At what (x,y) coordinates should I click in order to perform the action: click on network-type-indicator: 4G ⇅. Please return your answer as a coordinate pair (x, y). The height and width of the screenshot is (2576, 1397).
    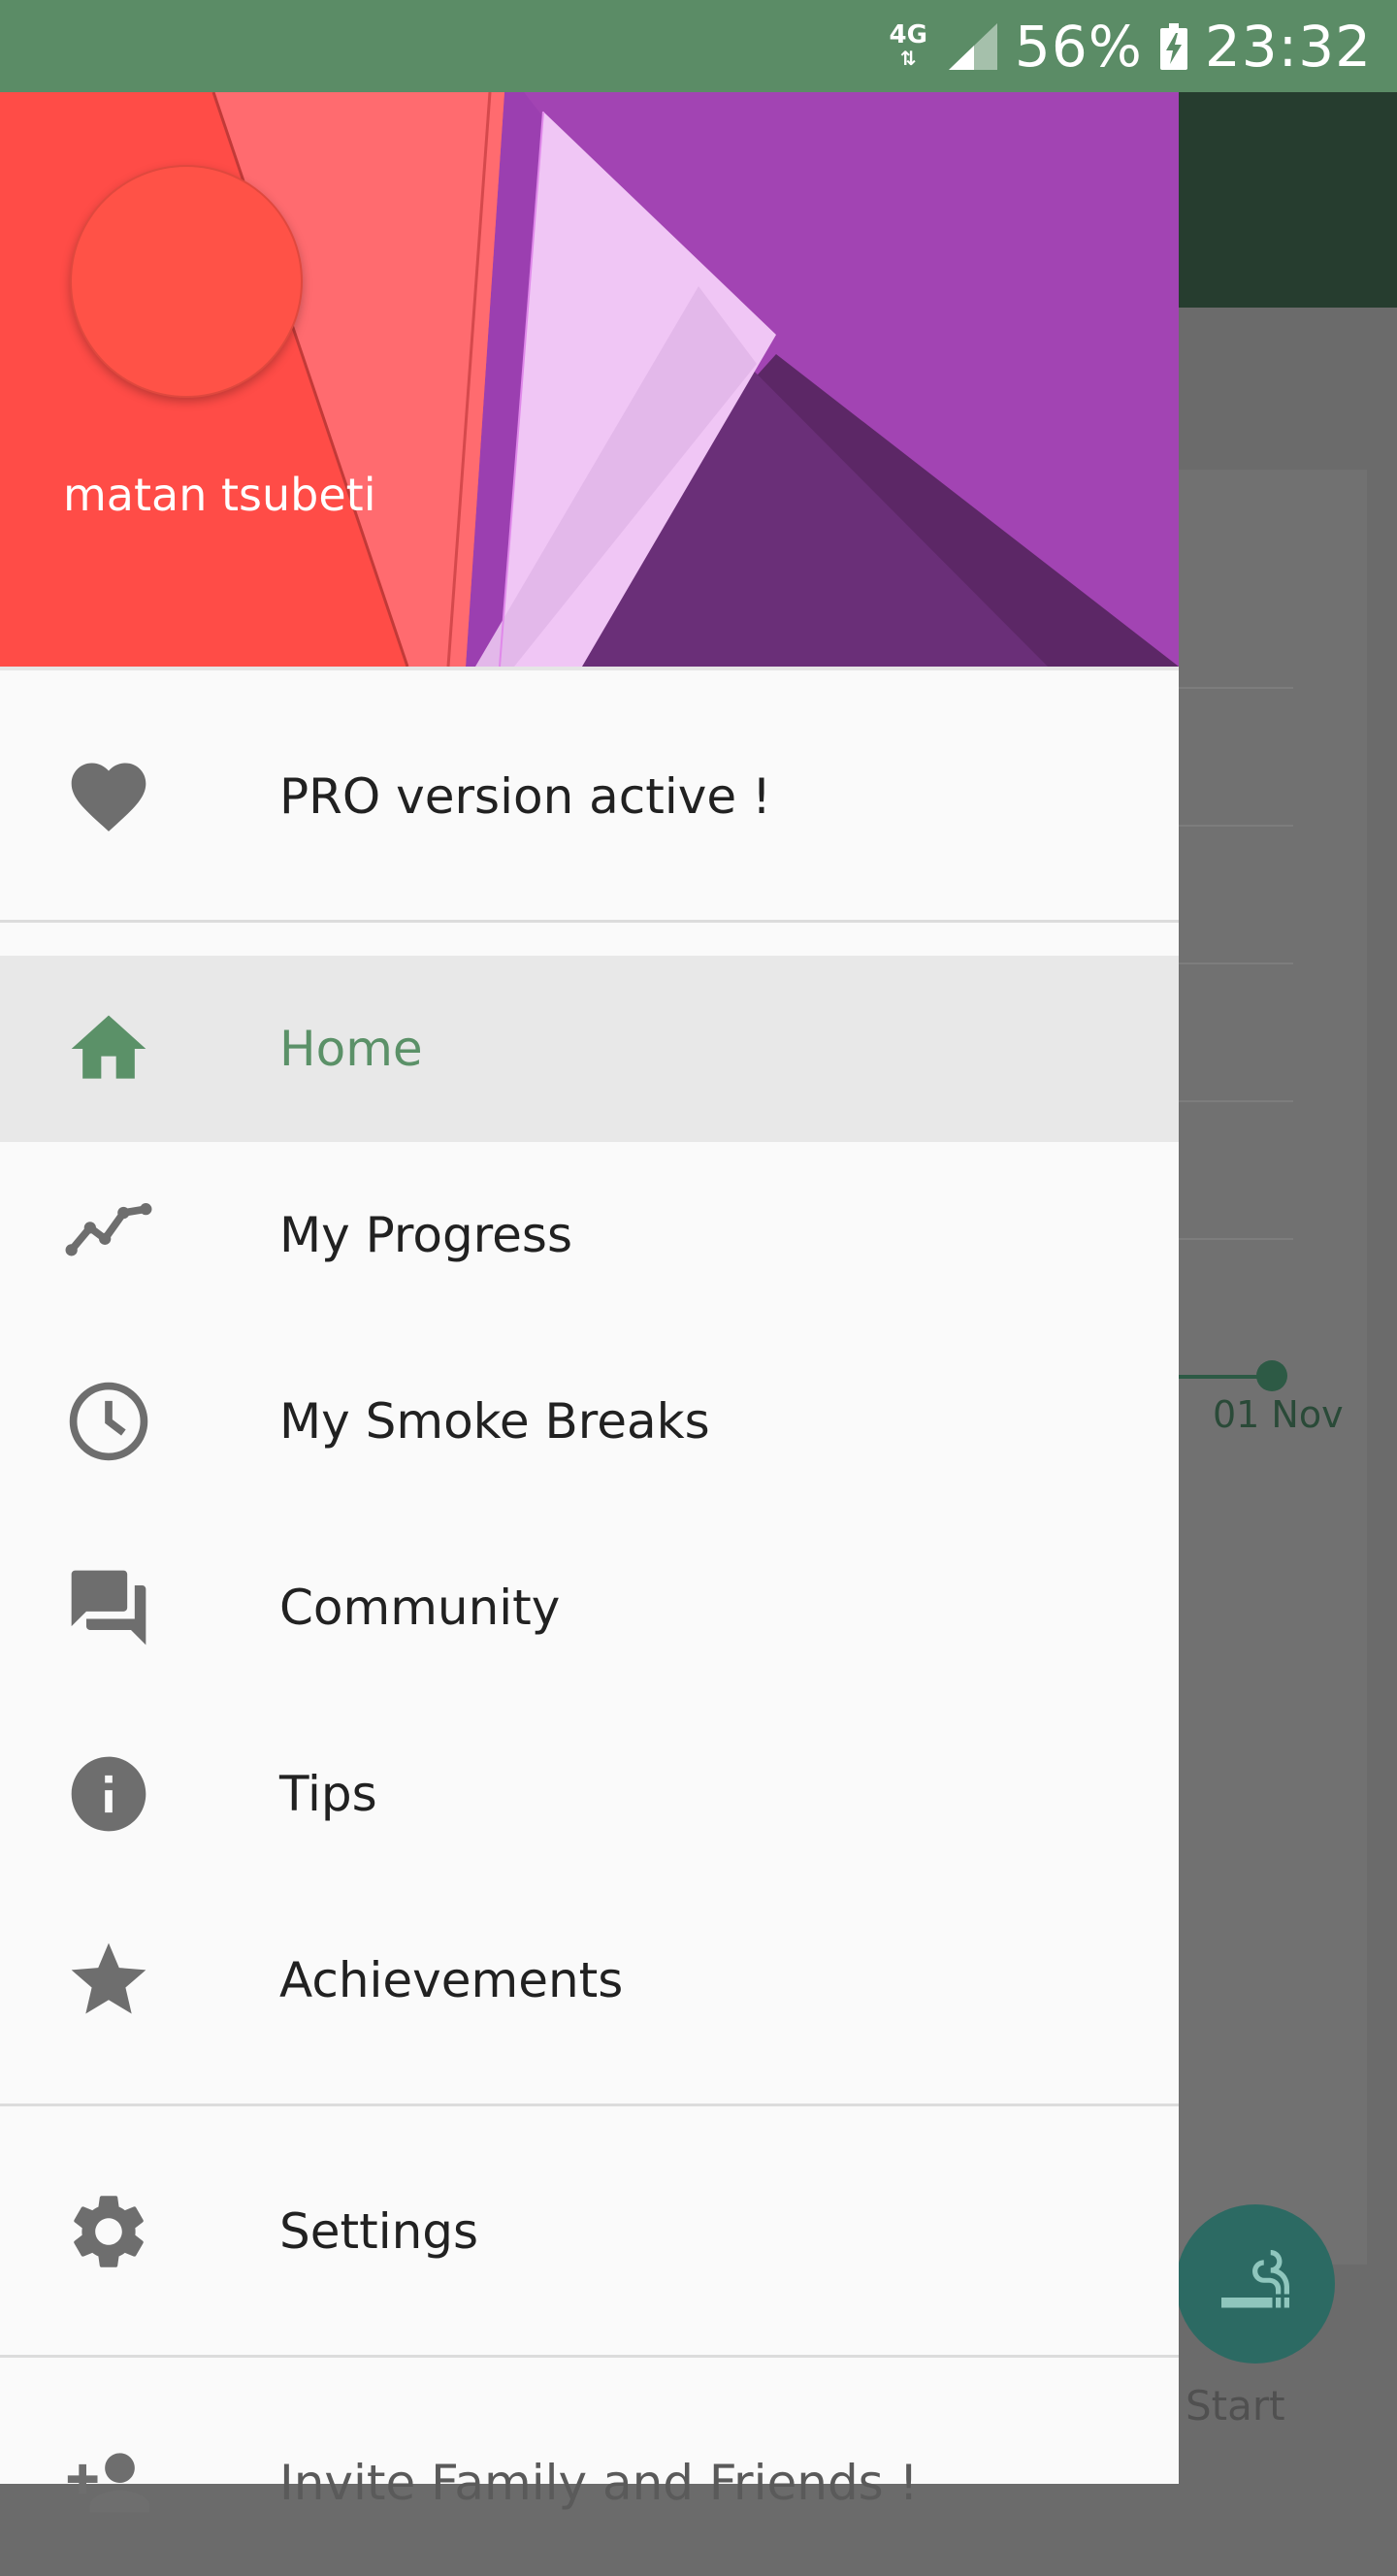
    Looking at the image, I should click on (908, 45).